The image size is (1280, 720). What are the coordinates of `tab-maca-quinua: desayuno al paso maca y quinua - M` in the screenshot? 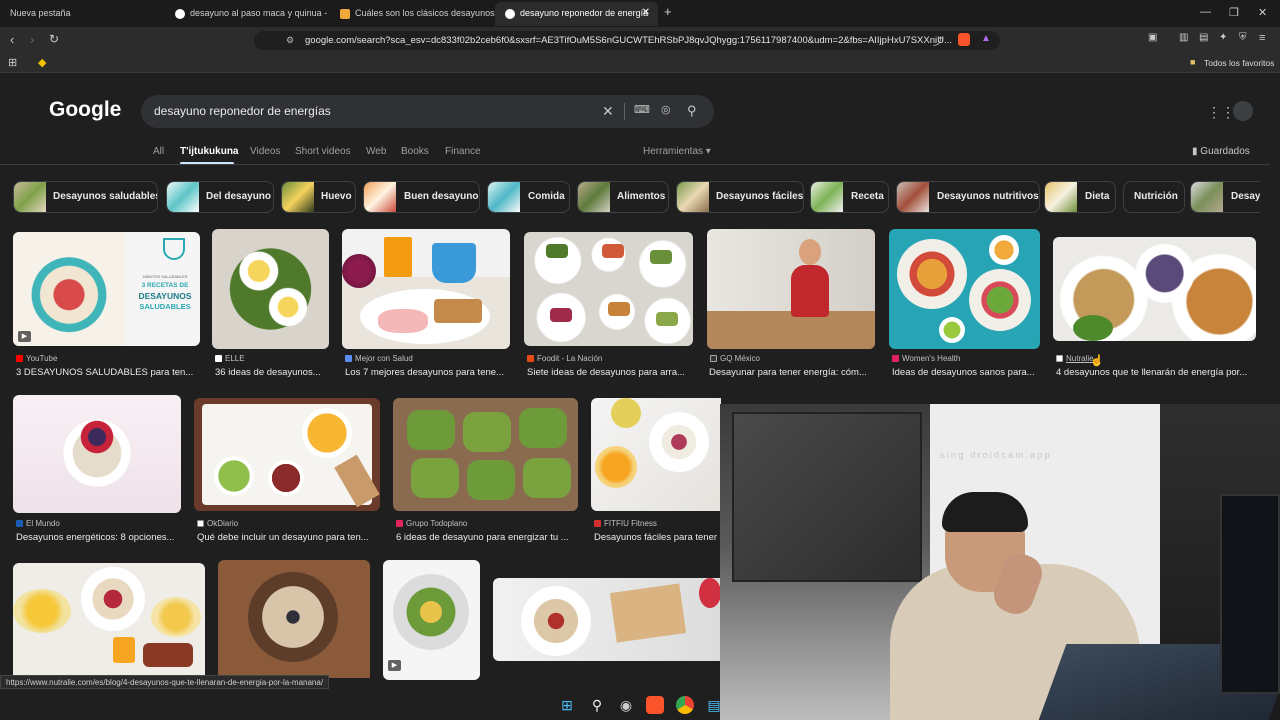 It's located at (247, 14).